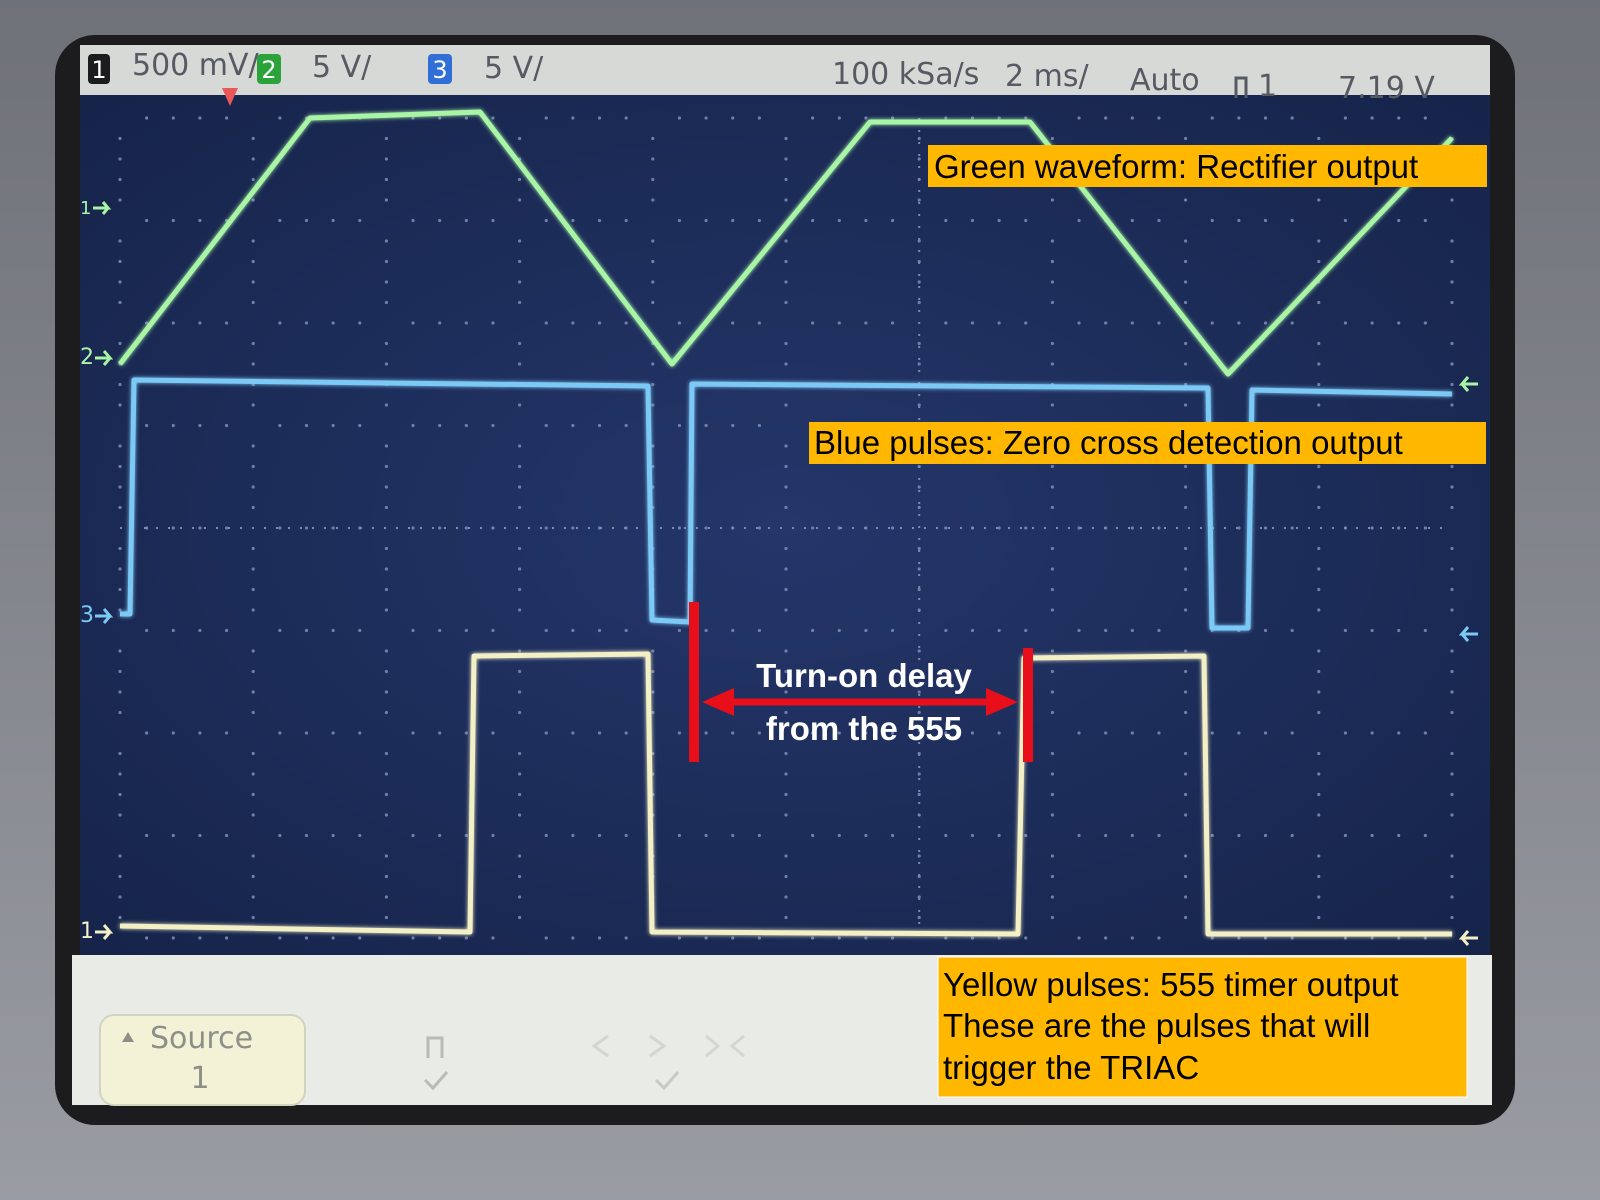 The width and height of the screenshot is (1600, 1200). Describe the element at coordinates (87, 931) in the screenshot. I see `ch4-marker-label: 1` at that location.